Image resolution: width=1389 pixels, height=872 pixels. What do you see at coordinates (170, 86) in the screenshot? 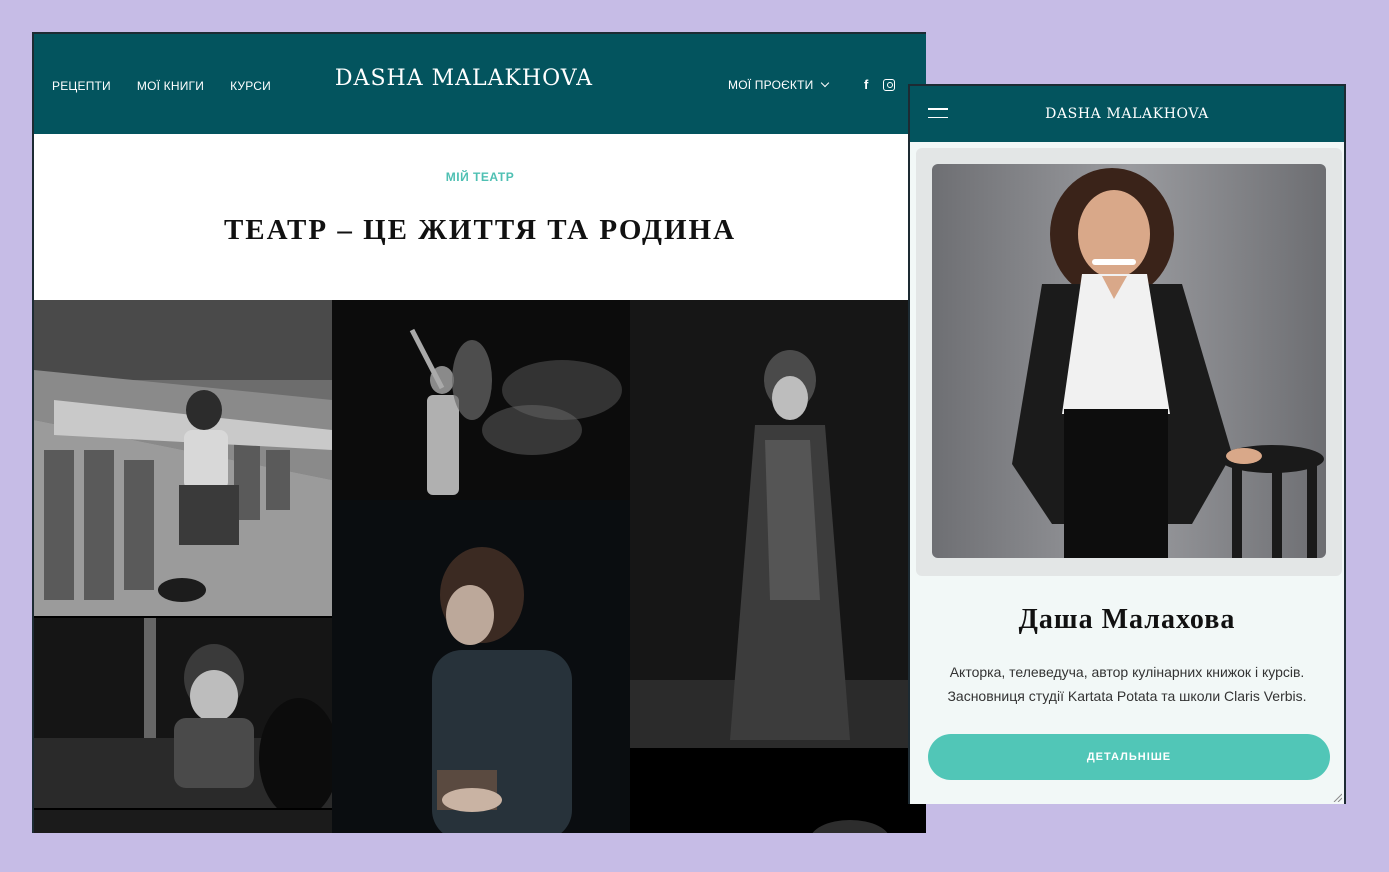
I see `nav-item-my-books: МОЇ КНИГИ` at bounding box center [170, 86].